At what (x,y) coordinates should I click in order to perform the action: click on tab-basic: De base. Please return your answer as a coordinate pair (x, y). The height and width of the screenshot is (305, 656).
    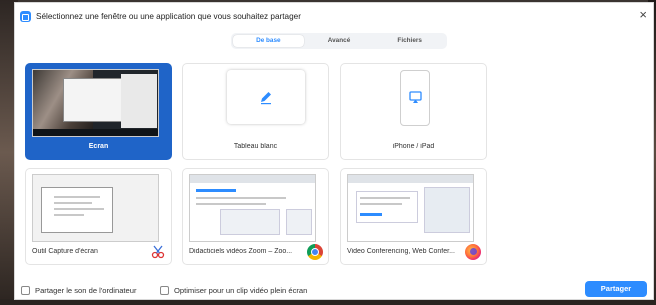
    Looking at the image, I should click on (268, 41).